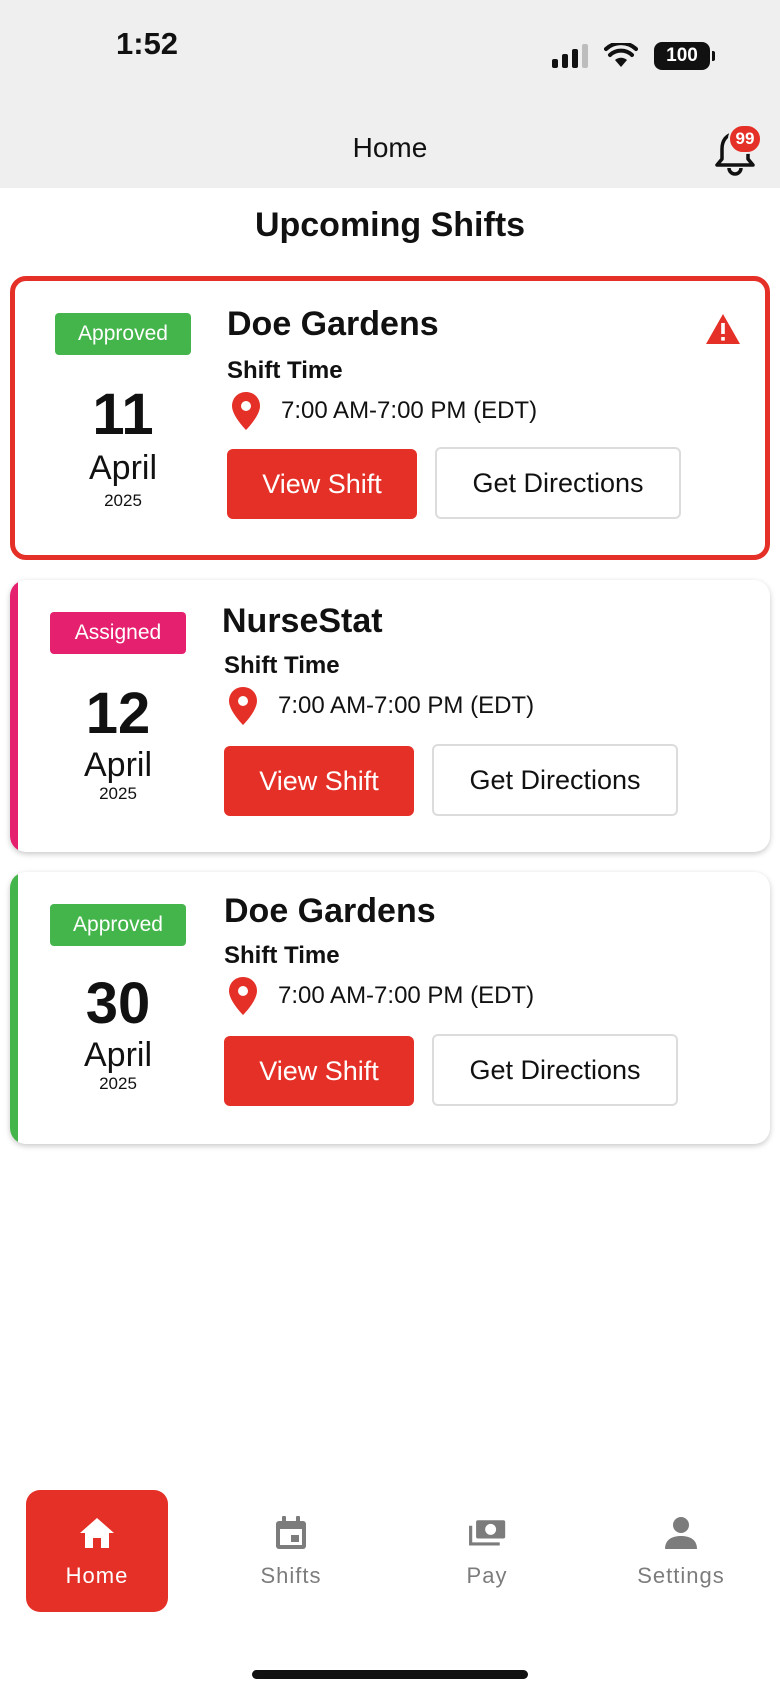  What do you see at coordinates (390, 94) in the screenshot?
I see `top-bar: 1:52 100 Home 99` at bounding box center [390, 94].